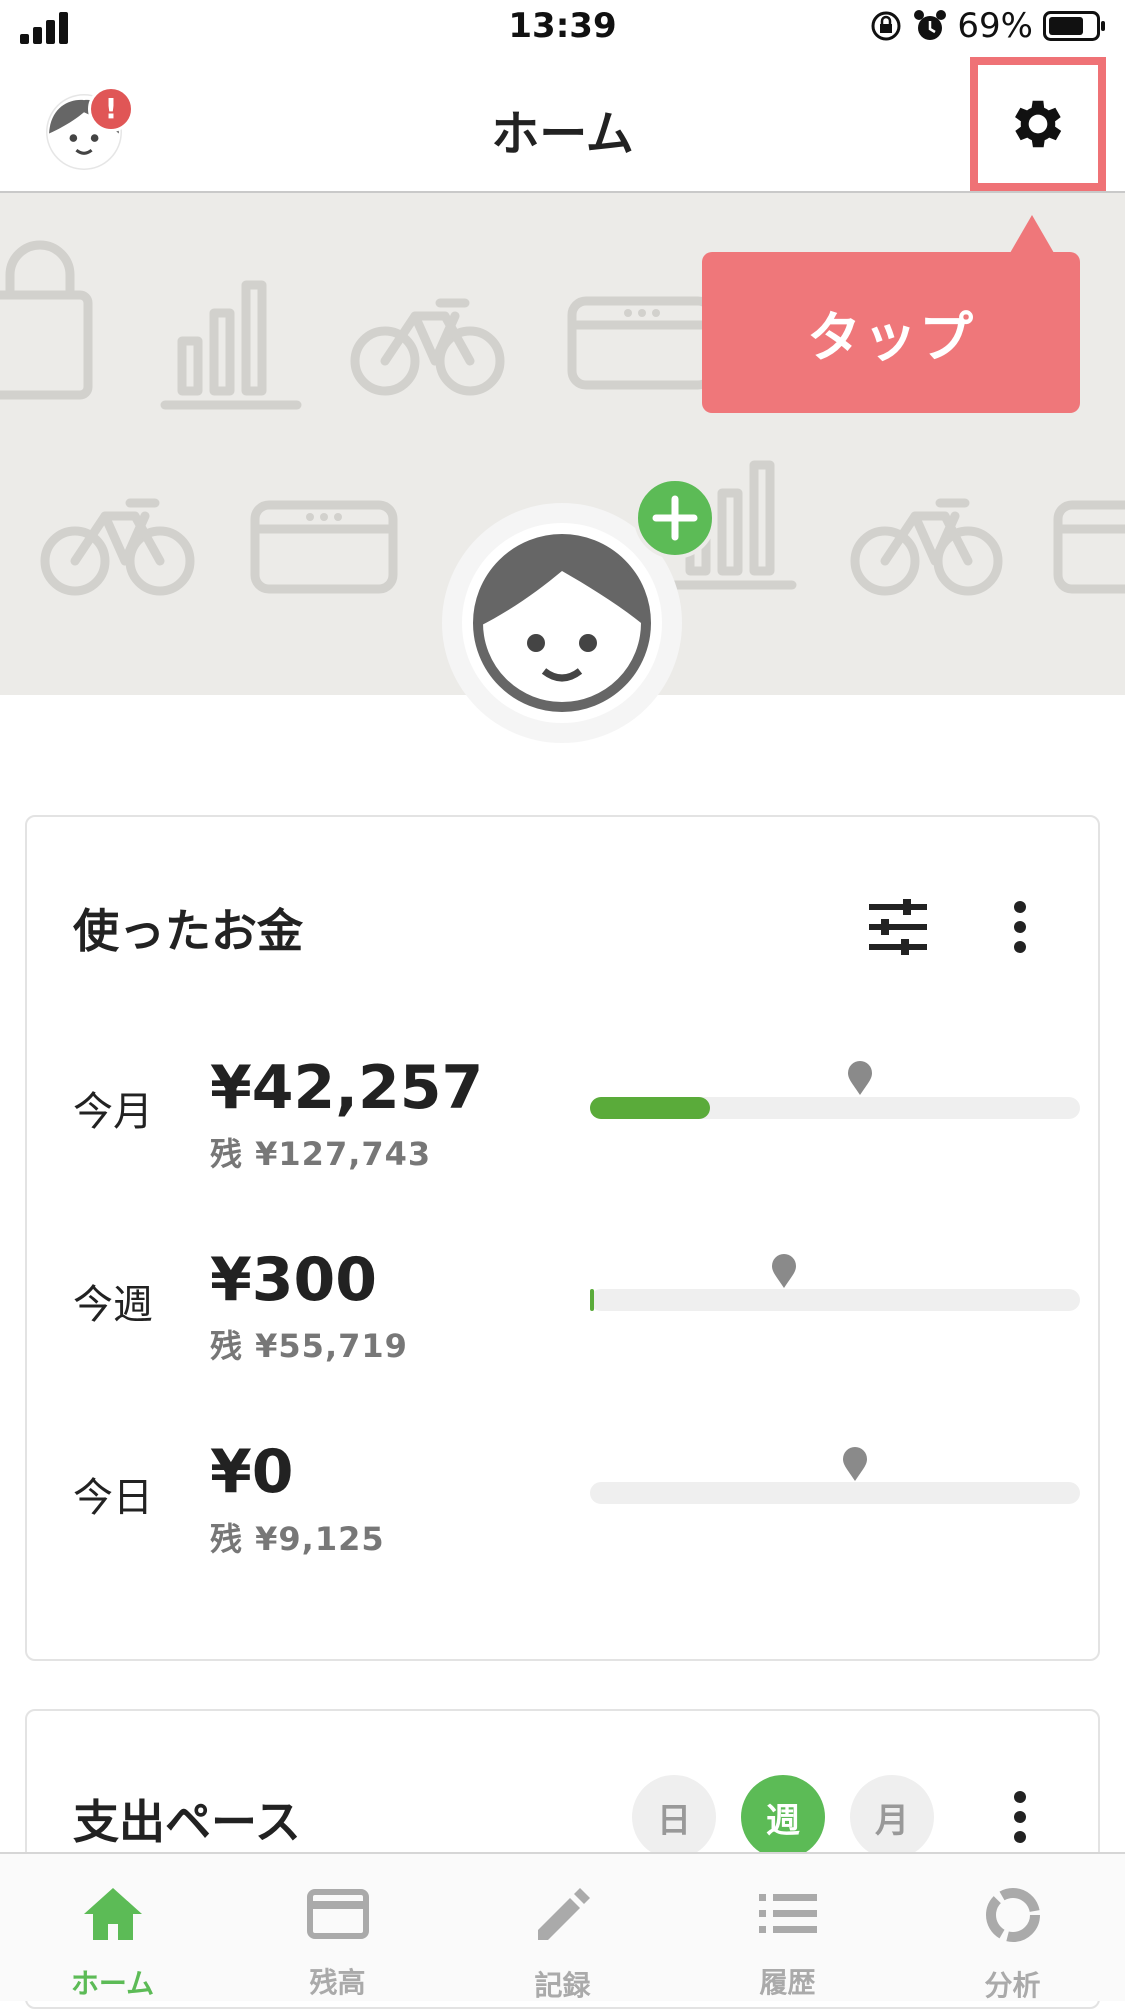 The width and height of the screenshot is (1125, 2009). Describe the element at coordinates (1012, 1915) in the screenshot. I see `chart-ring-icon` at that location.